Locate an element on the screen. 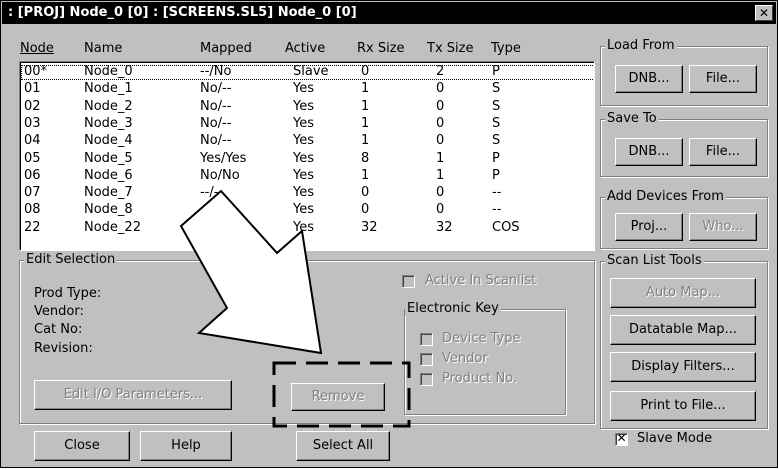 This screenshot has width=778, height=469. arrow-icon is located at coordinates (251, 272).